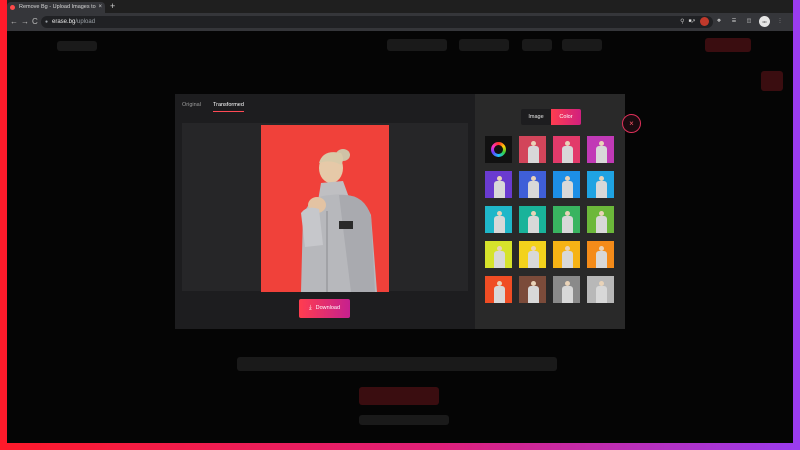  What do you see at coordinates (566, 117) in the screenshot?
I see `mode-color-tab: Color` at bounding box center [566, 117].